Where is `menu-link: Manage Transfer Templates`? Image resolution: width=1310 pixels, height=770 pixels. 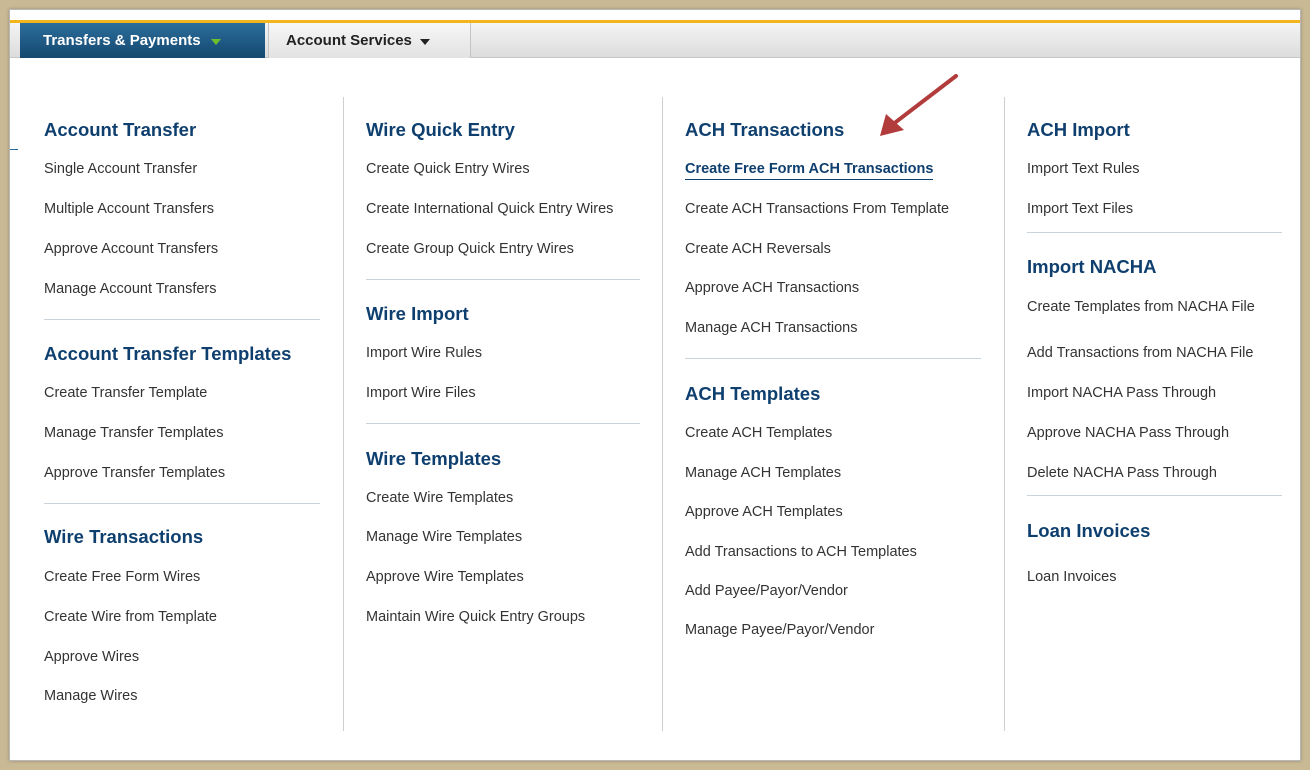 menu-link: Manage Transfer Templates is located at coordinates (133, 433).